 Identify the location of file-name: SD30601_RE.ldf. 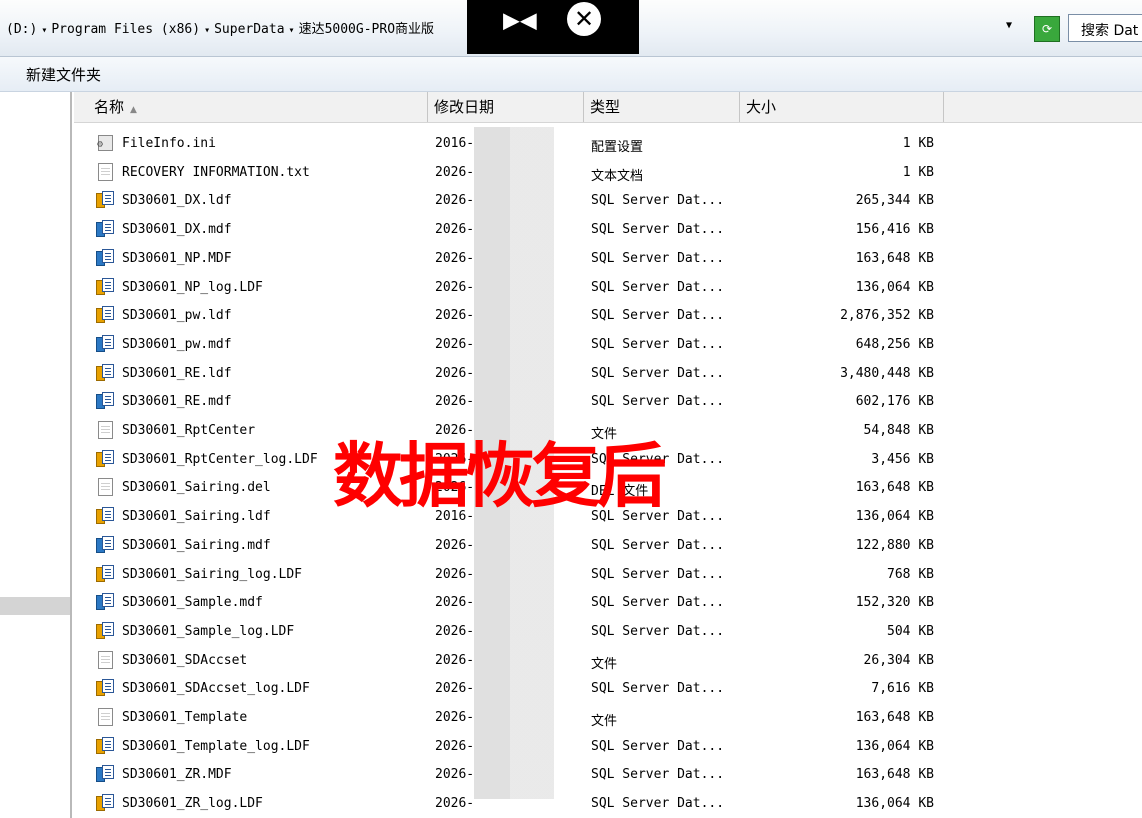
(177, 373).